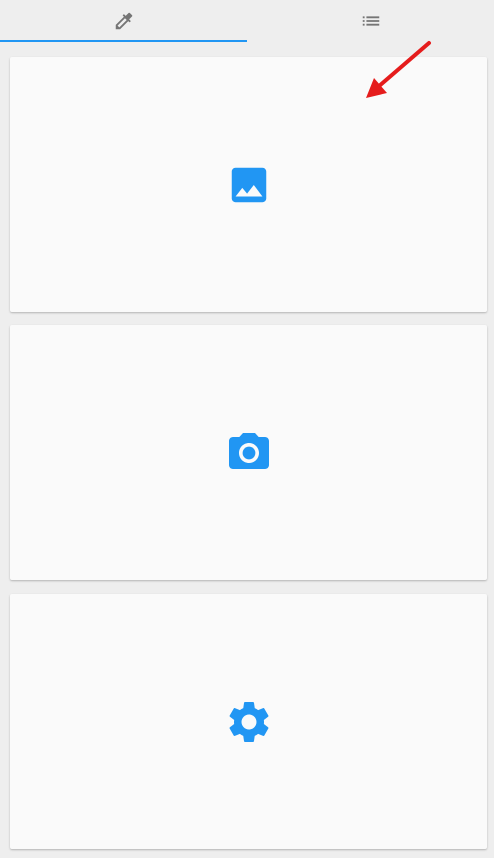  I want to click on active-tab-indicator, so click(123, 41).